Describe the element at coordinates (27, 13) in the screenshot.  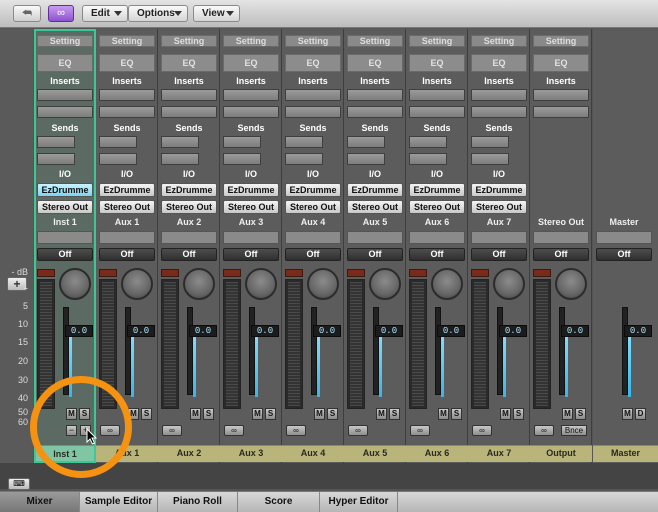
I see `back-arrow-icon: ⮪` at that location.